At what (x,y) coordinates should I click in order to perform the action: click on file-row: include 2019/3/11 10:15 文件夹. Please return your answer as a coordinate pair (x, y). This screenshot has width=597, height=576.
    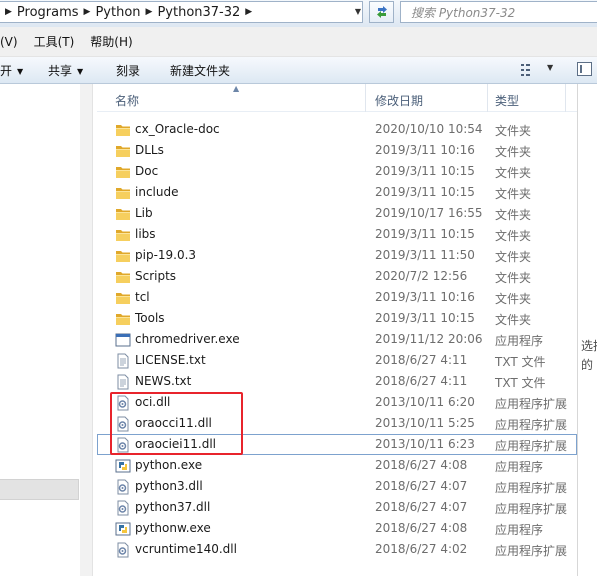
    Looking at the image, I should click on (337, 192).